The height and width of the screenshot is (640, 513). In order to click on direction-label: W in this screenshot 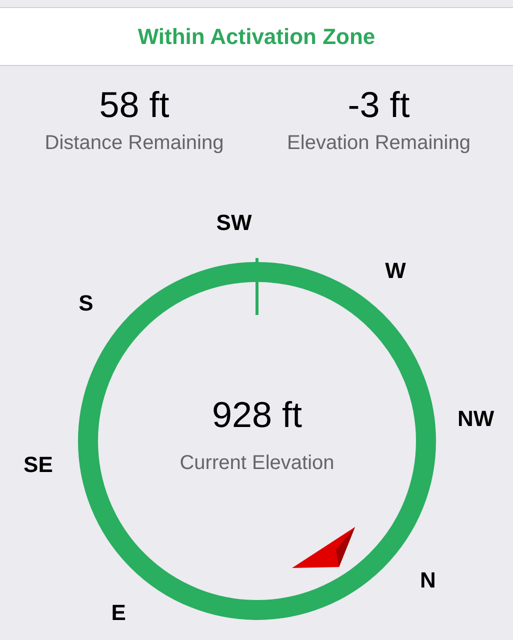, I will do `click(395, 271)`.